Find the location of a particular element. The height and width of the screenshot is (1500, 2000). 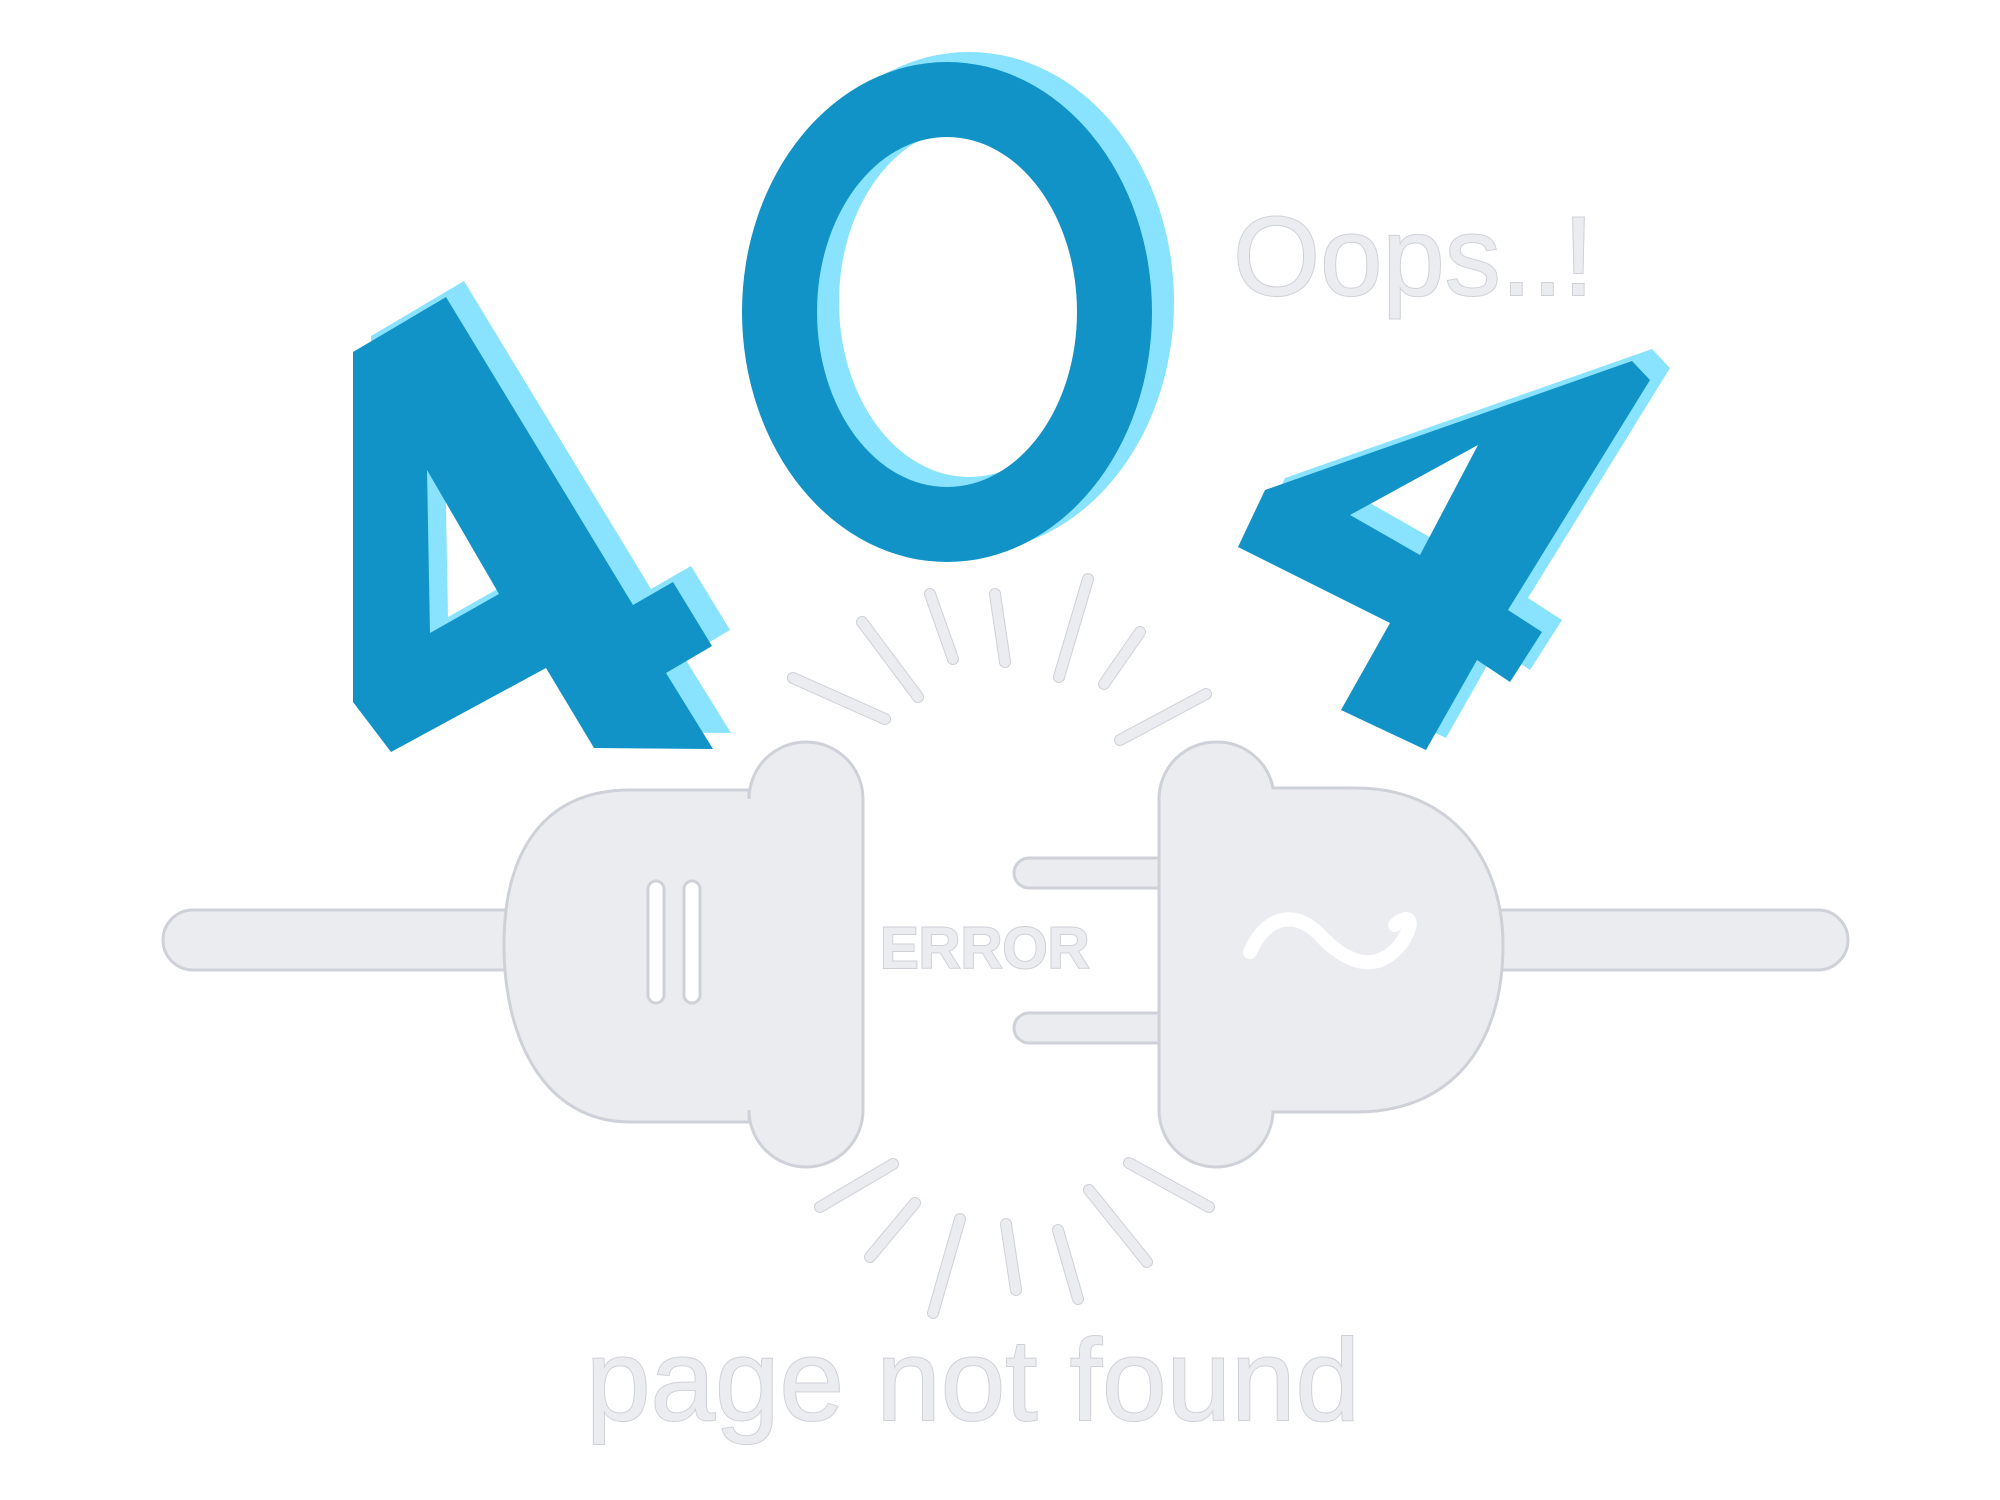

spark-lines-top-icon is located at coordinates (999, 659).